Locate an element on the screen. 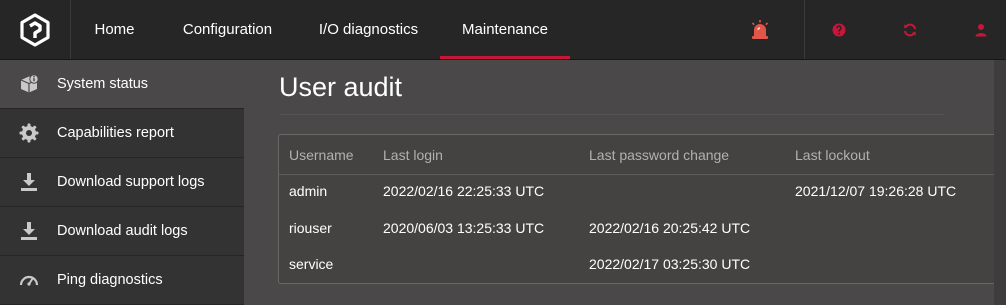  nav-configuration-label: Configuration is located at coordinates (227, 29).